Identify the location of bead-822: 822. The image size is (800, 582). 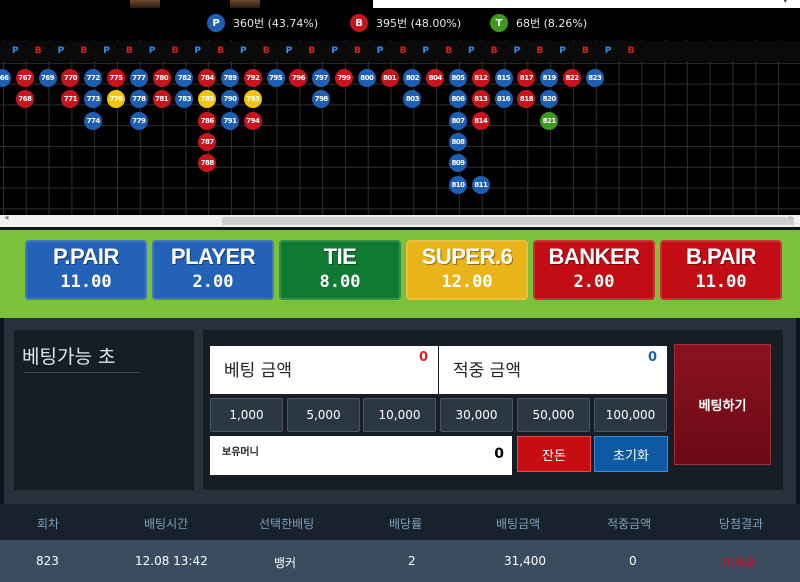
(572, 78).